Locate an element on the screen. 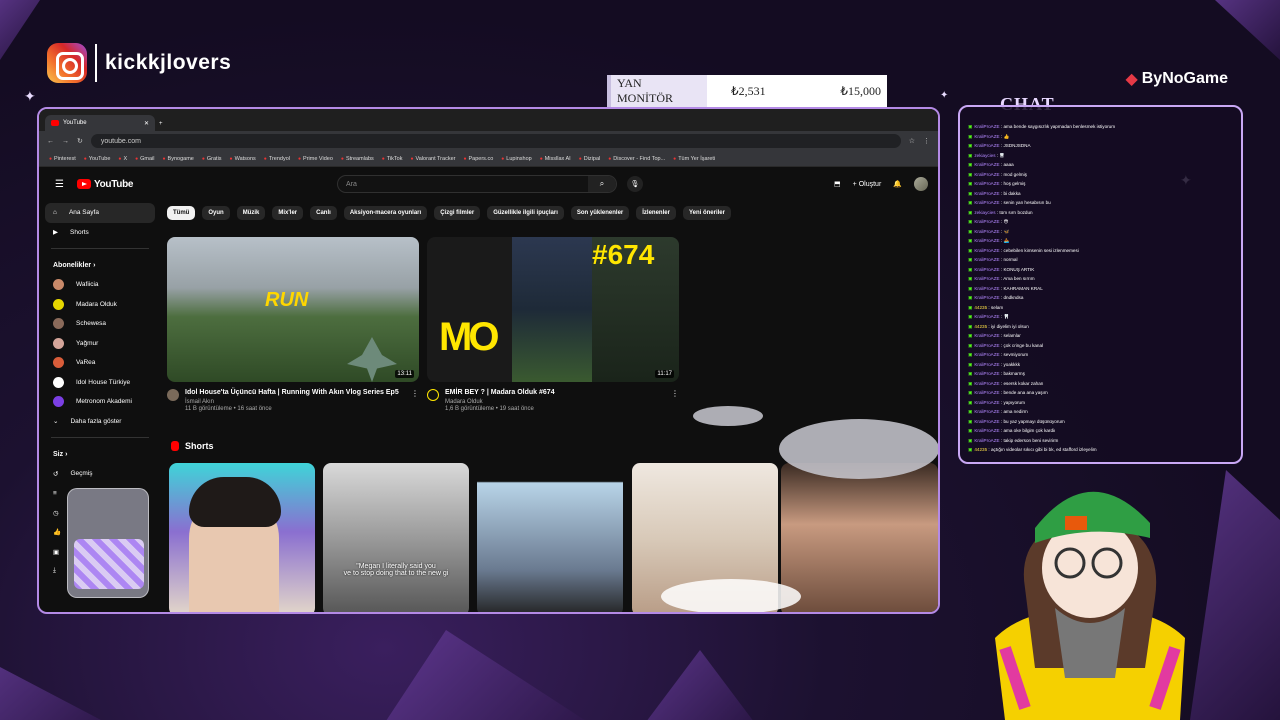 This screenshot has height=720, width=1280. avatar is located at coordinates (921, 184).